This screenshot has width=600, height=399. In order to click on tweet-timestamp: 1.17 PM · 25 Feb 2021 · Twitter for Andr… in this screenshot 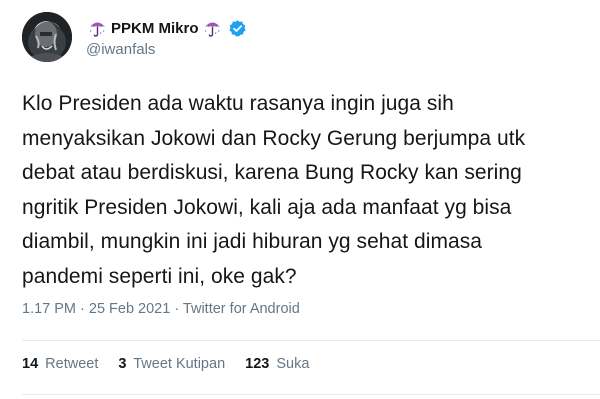, I will do `click(161, 309)`.